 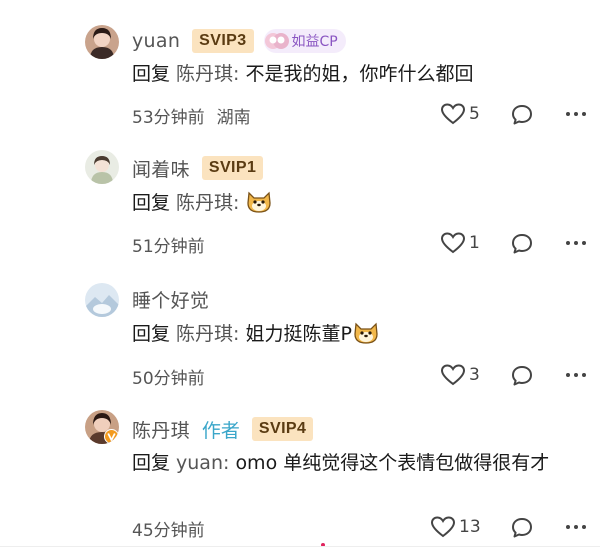 I want to click on comment-text: 回复 陈丹琪:, so click(x=362, y=203).